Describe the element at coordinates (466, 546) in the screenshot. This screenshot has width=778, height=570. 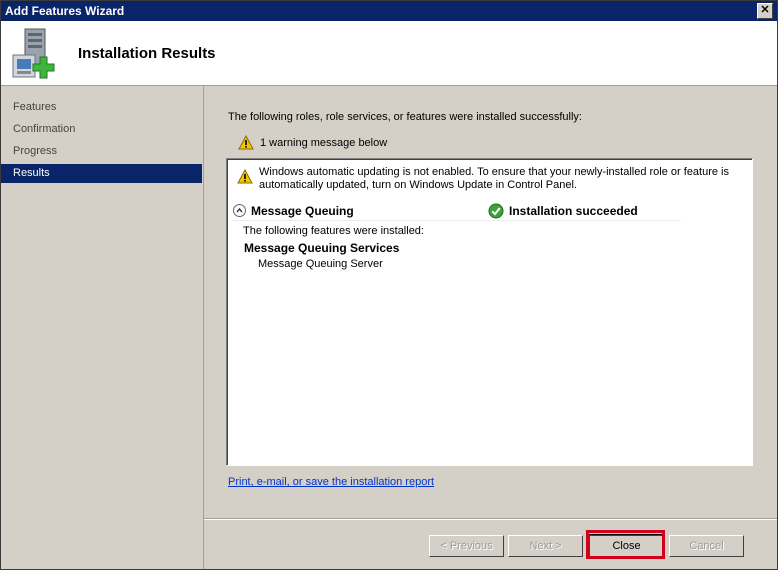
I see `previous-button: < Previous` at that location.